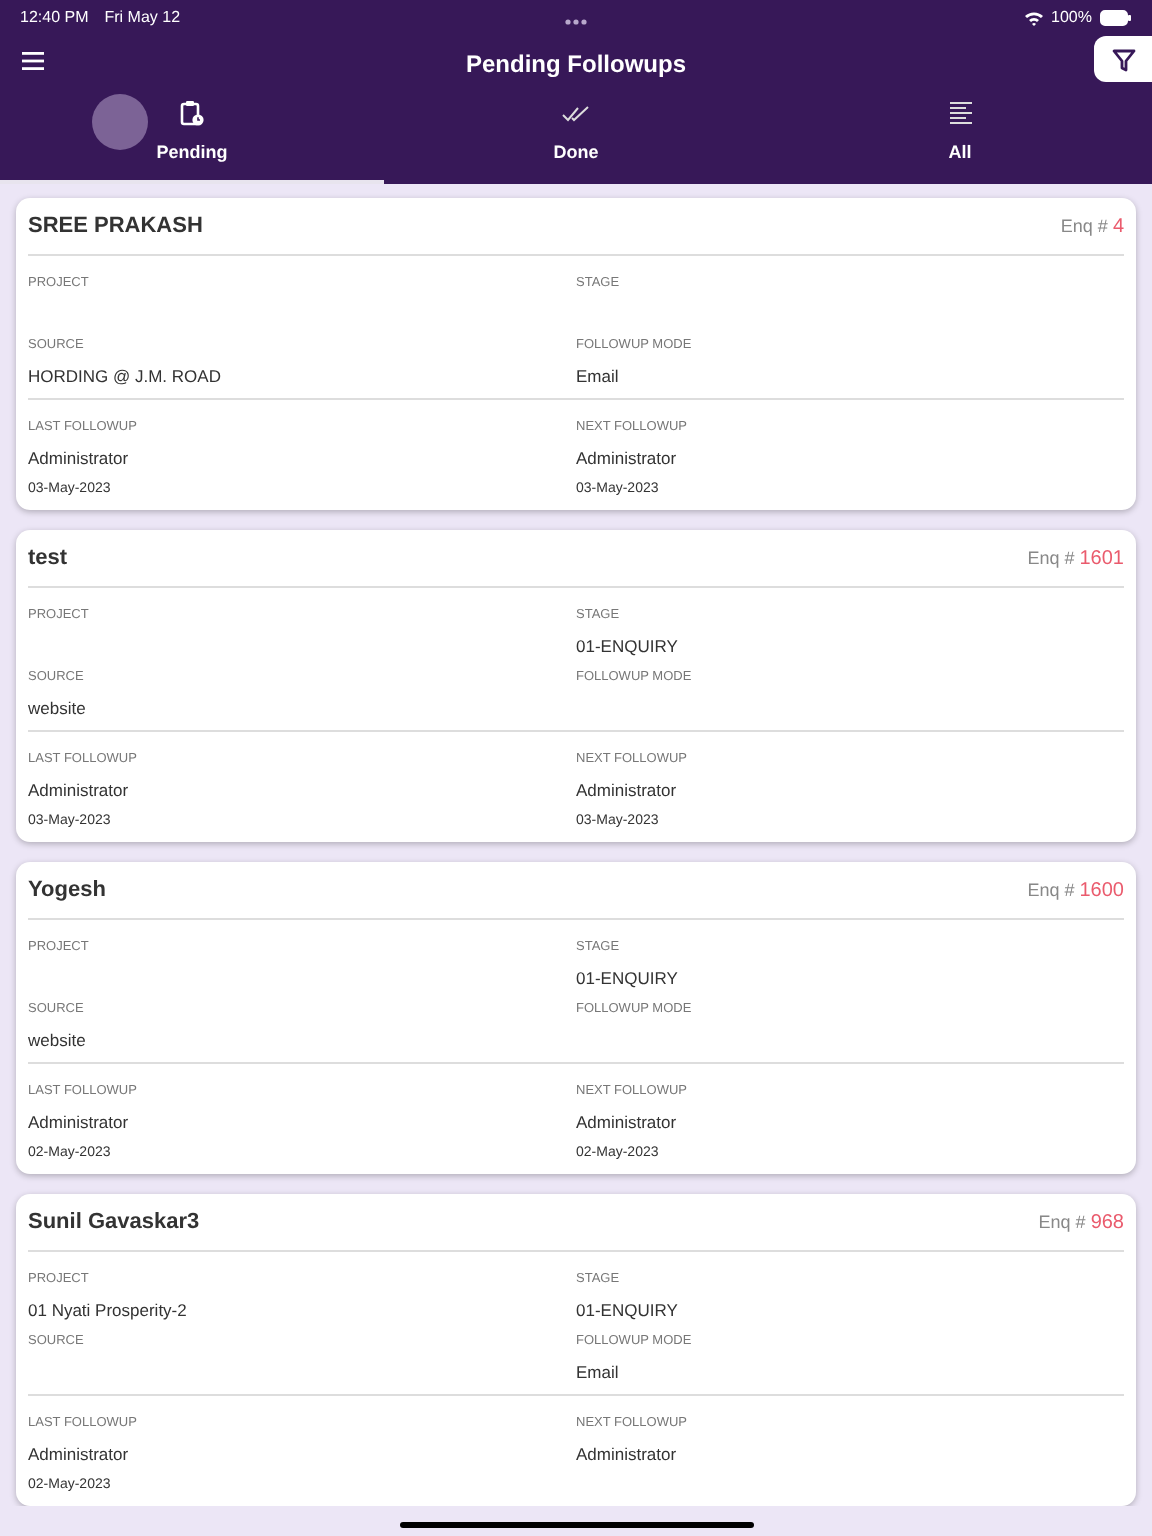  I want to click on menu-icon, so click(33, 61).